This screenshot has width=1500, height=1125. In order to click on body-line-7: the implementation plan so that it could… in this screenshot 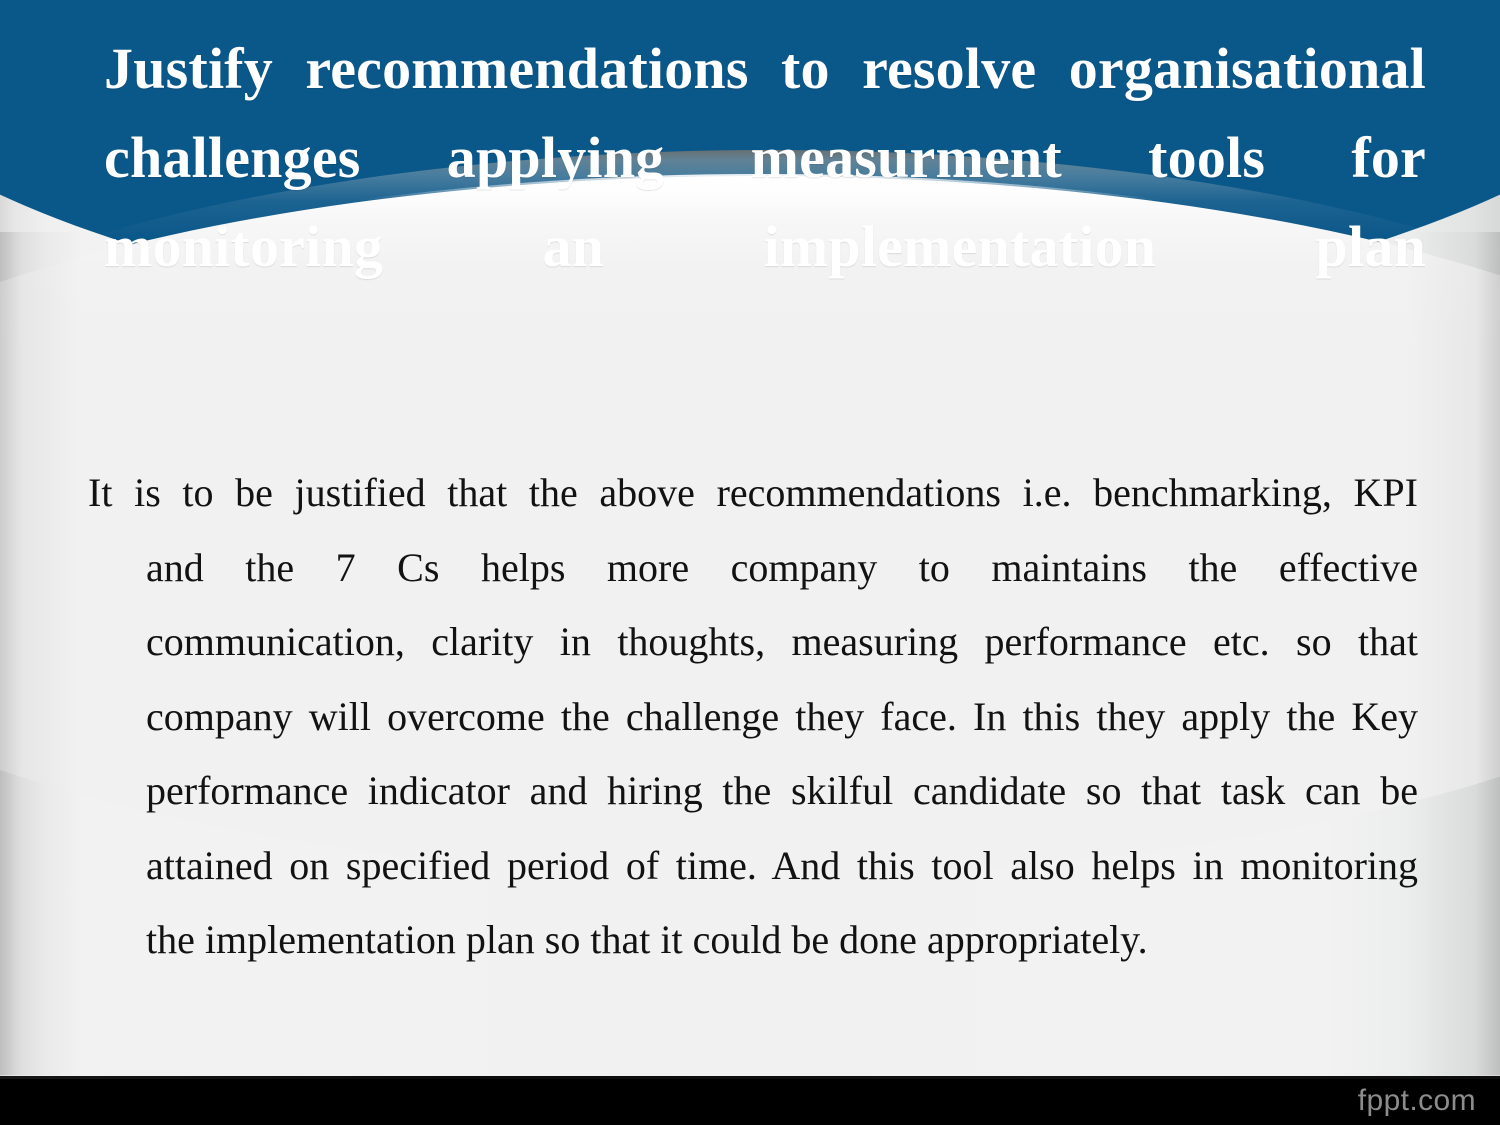, I will do `click(647, 939)`.